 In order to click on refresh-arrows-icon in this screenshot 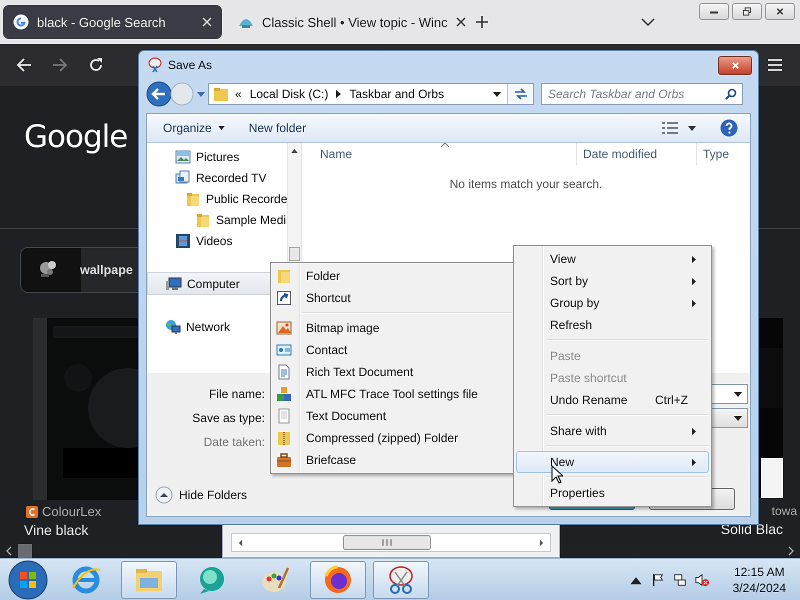, I will do `click(521, 94)`.